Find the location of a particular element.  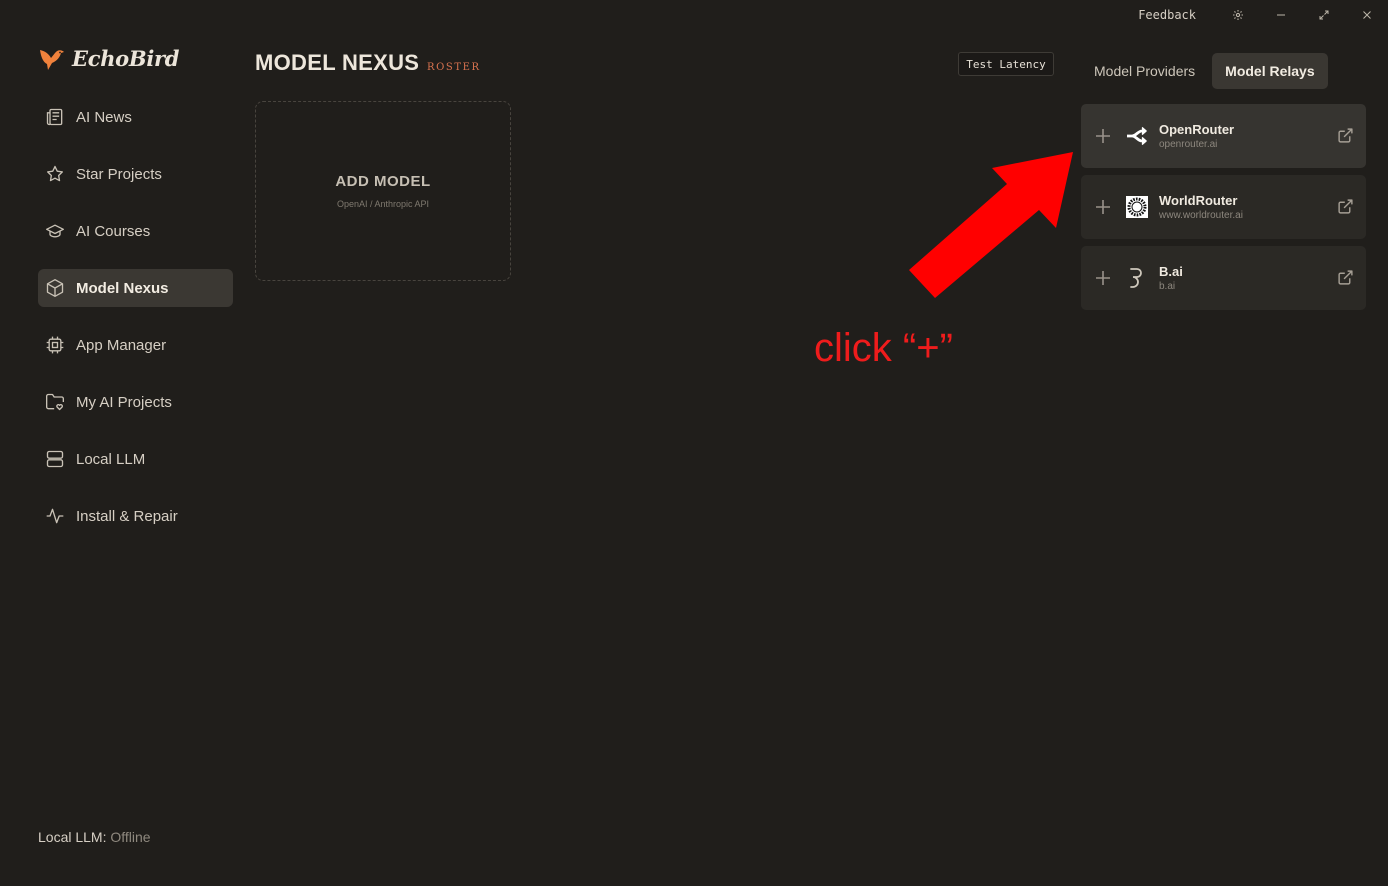

relay-url: www.worldrouter.ai is located at coordinates (1201, 215).